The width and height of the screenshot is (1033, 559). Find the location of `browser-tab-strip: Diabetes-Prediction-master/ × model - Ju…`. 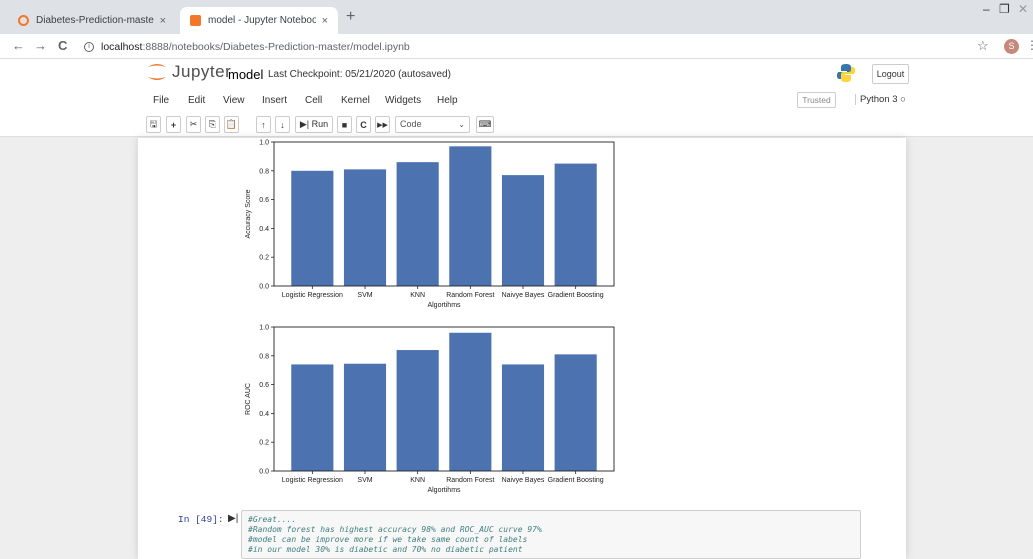

browser-tab-strip: Diabetes-Prediction-master/ × model - Ju… is located at coordinates (516, 17).